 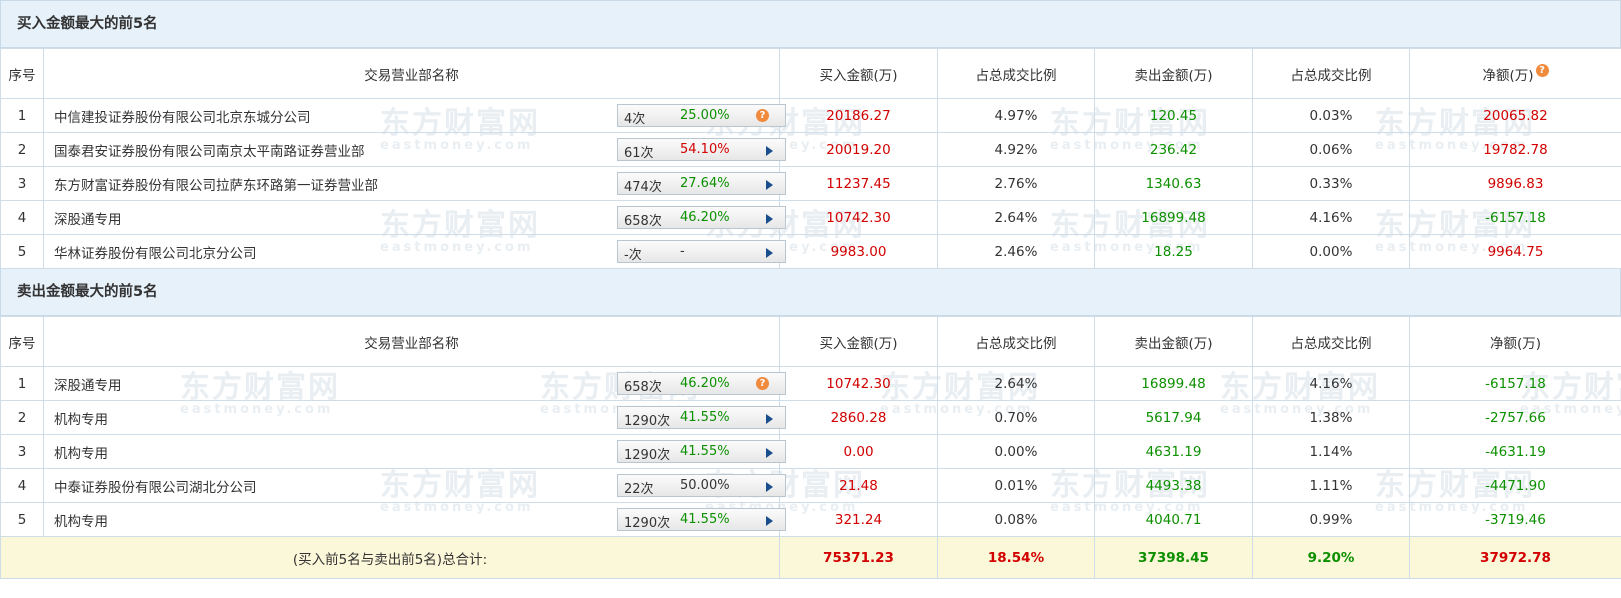 What do you see at coordinates (643, 221) in the screenshot?
I see `trade-count: 658次` at bounding box center [643, 221].